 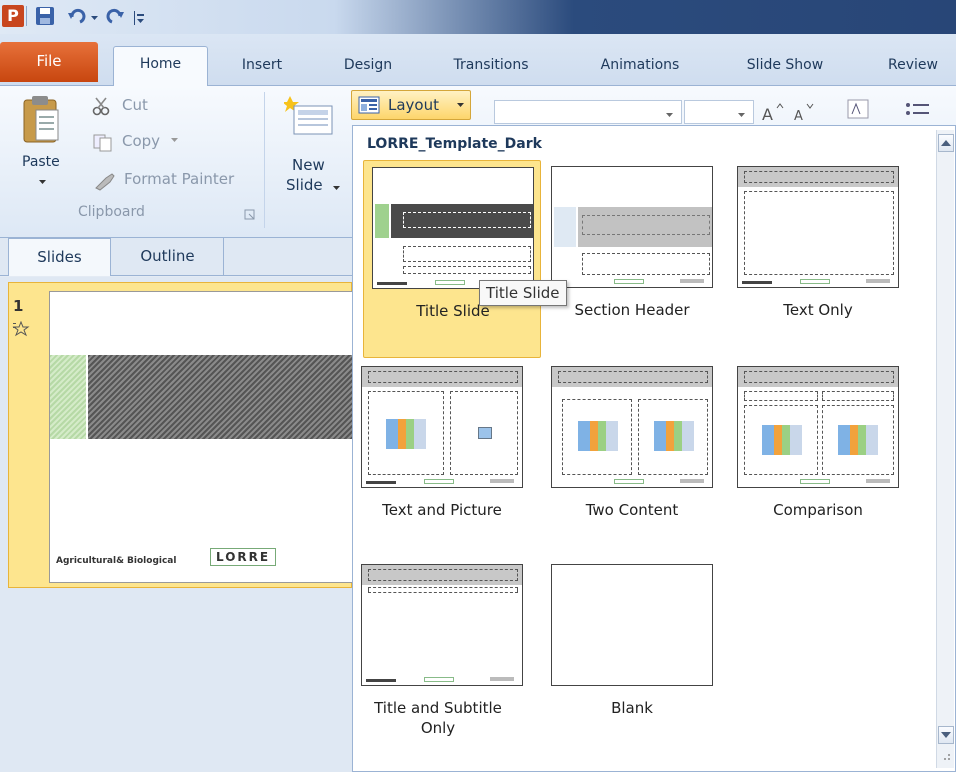 I want to click on layout-label: Layout, so click(x=413, y=105).